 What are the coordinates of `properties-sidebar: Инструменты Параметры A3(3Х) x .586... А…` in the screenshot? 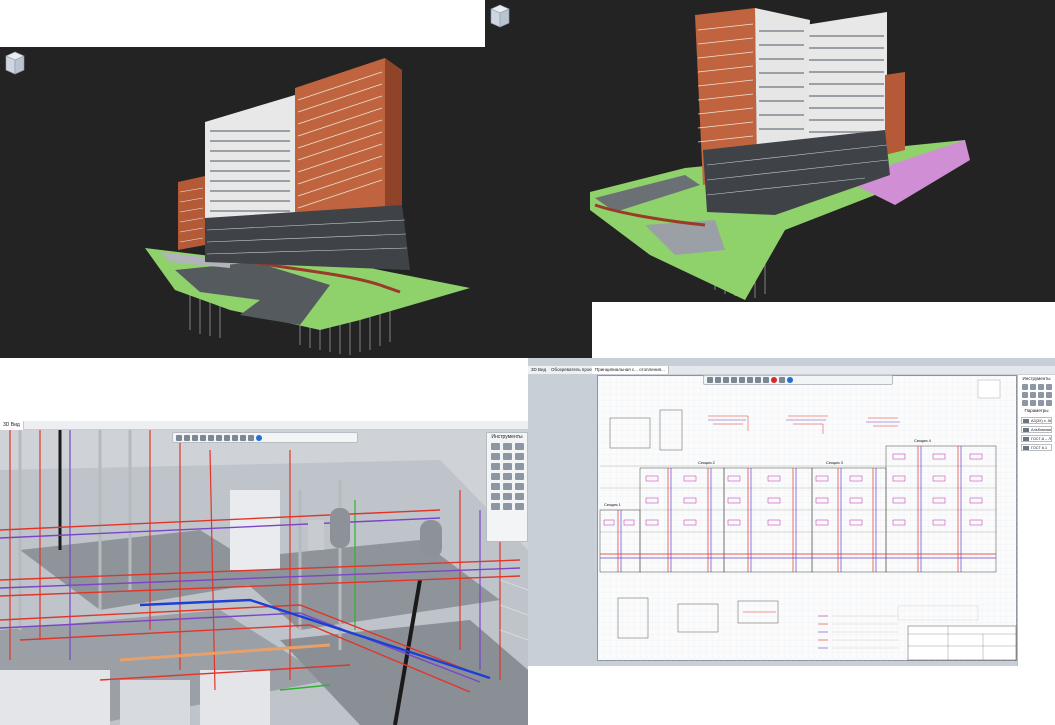 It's located at (1036, 520).